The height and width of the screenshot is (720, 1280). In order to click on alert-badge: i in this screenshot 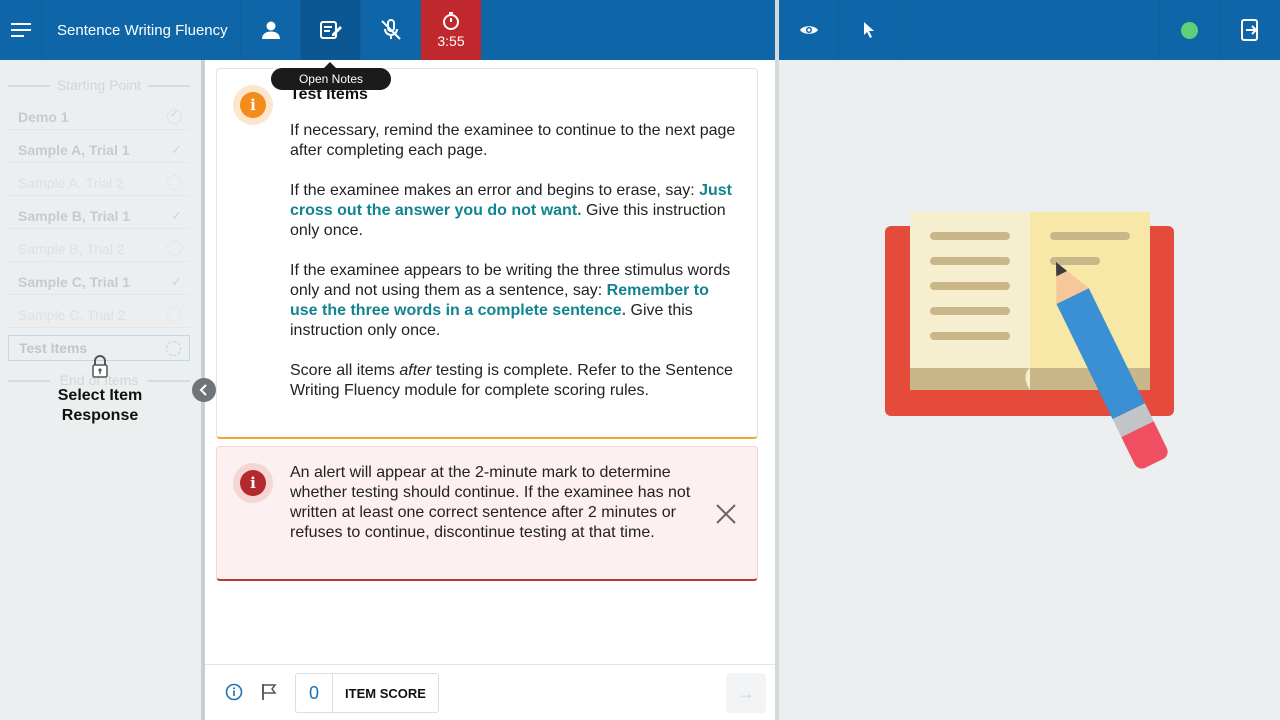, I will do `click(253, 483)`.